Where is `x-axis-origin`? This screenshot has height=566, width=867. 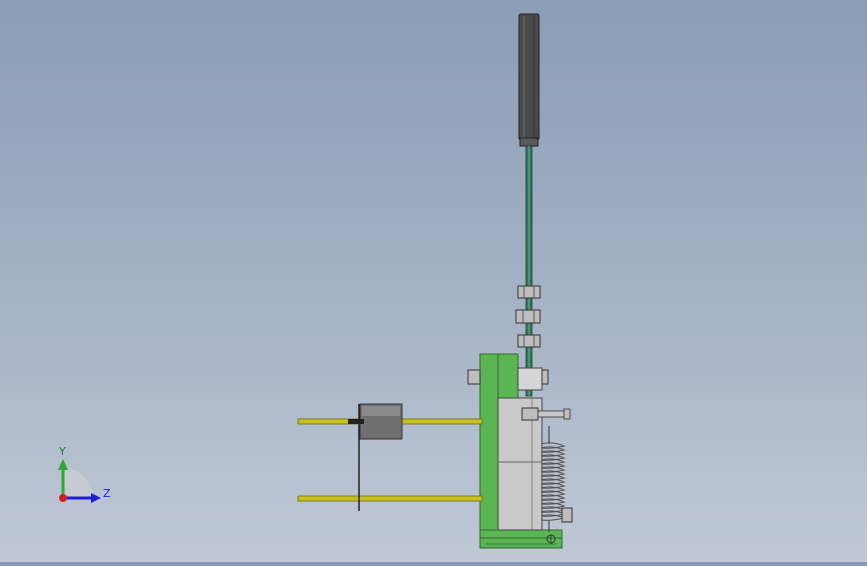
x-axis-origin is located at coordinates (63, 498).